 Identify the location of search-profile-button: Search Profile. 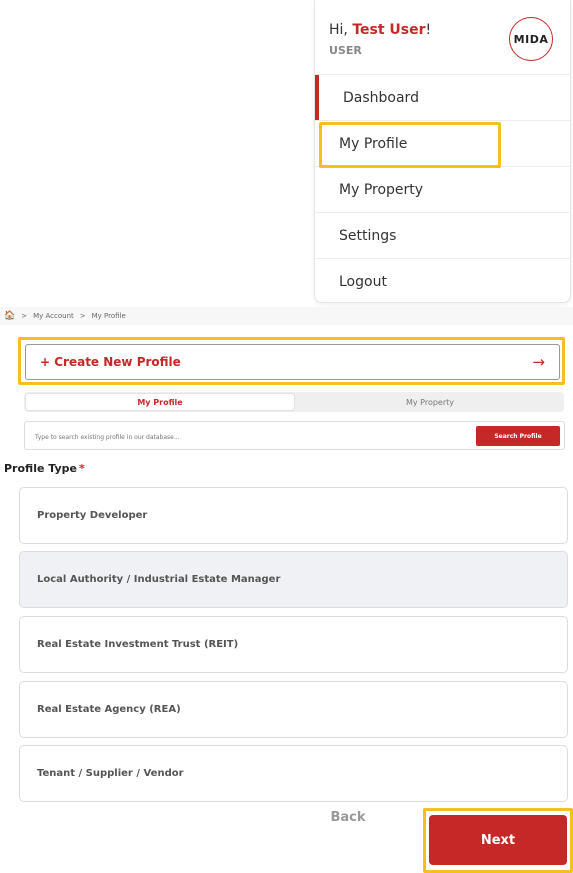
(518, 436).